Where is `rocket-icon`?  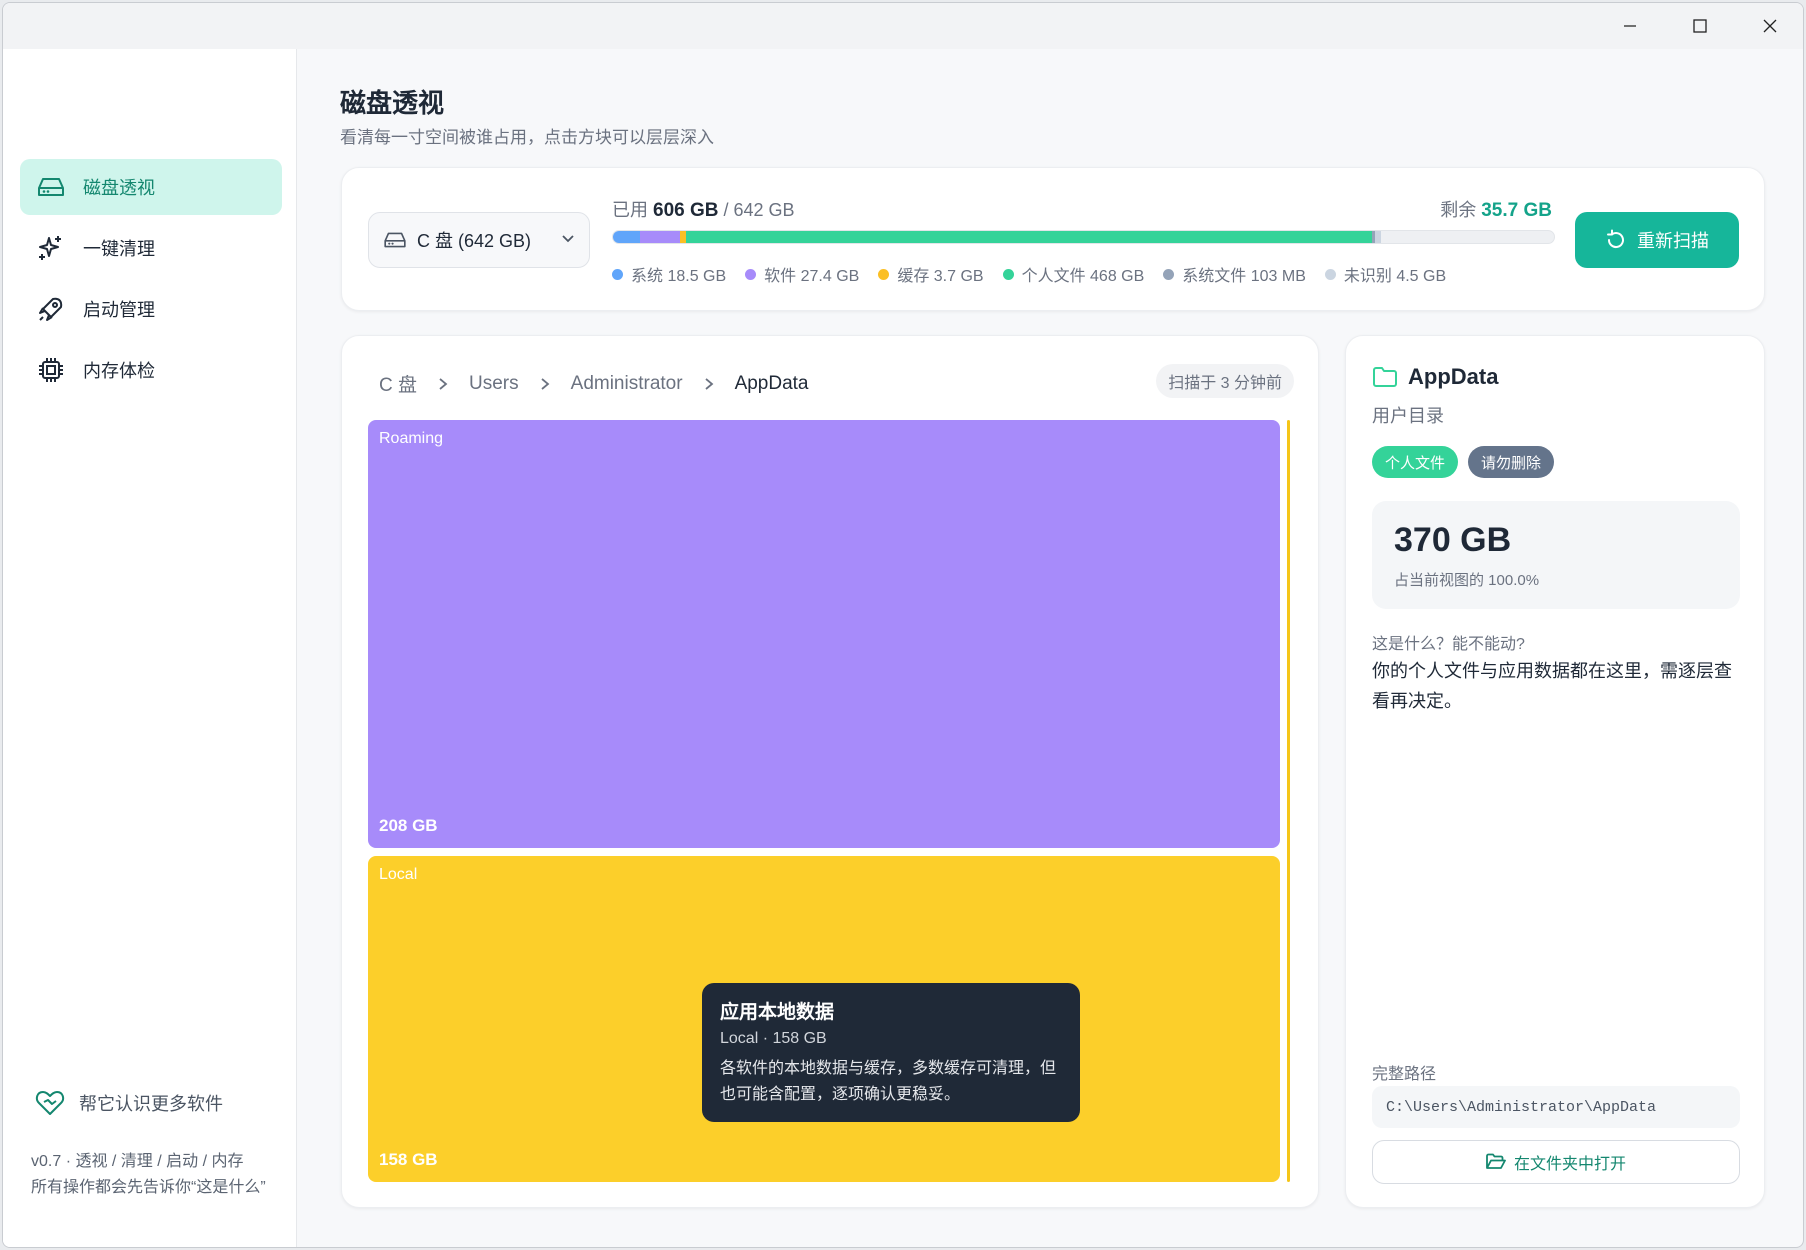
rocket-icon is located at coordinates (51, 309).